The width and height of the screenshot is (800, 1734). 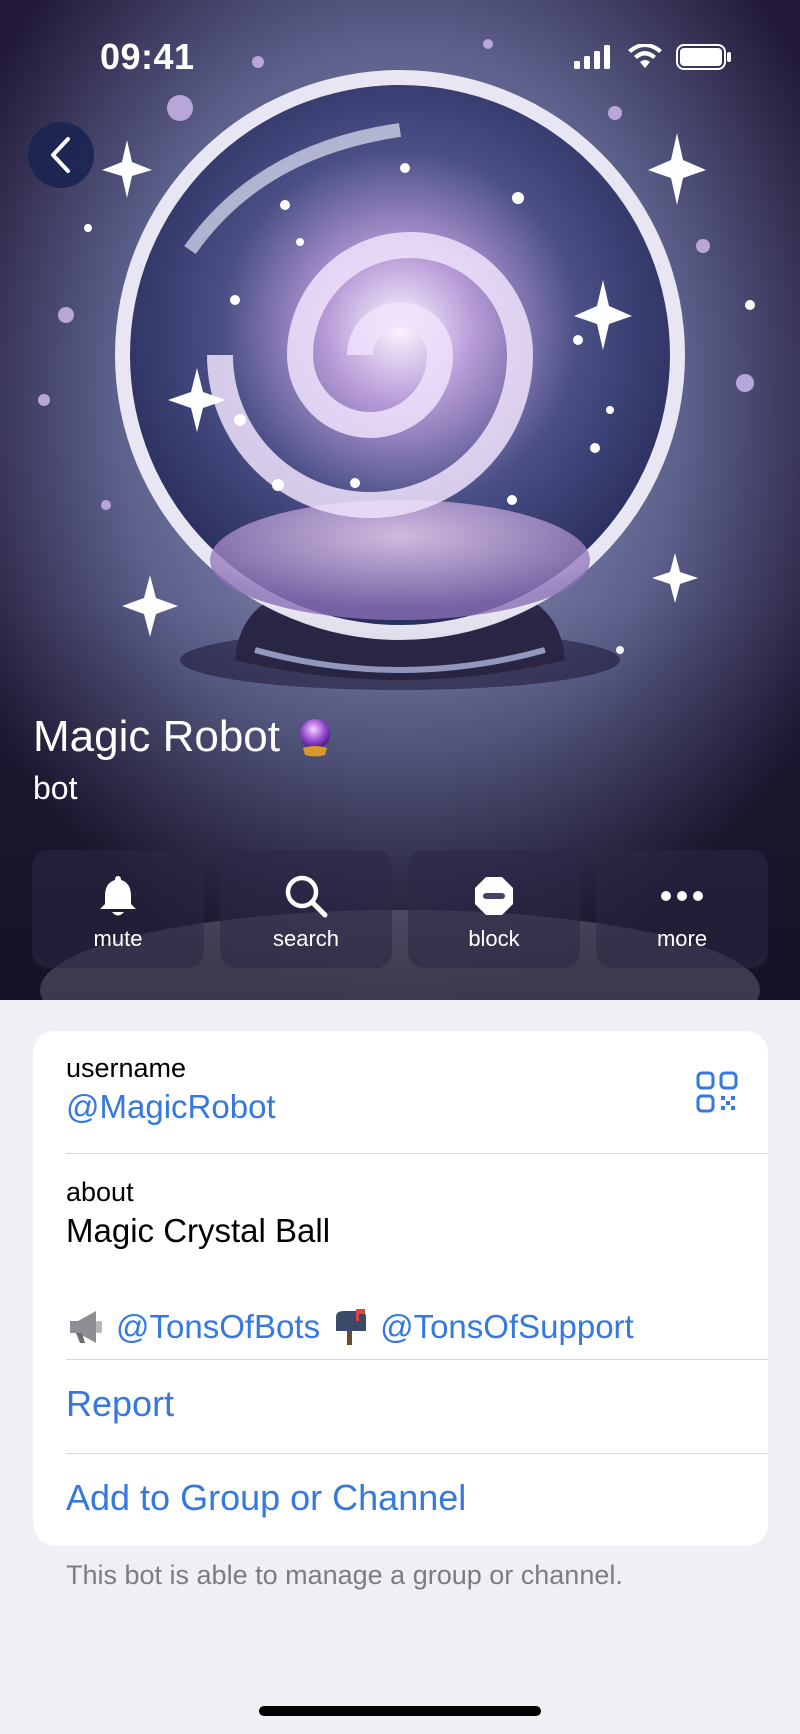 I want to click on about-label: about, so click(x=100, y=1192).